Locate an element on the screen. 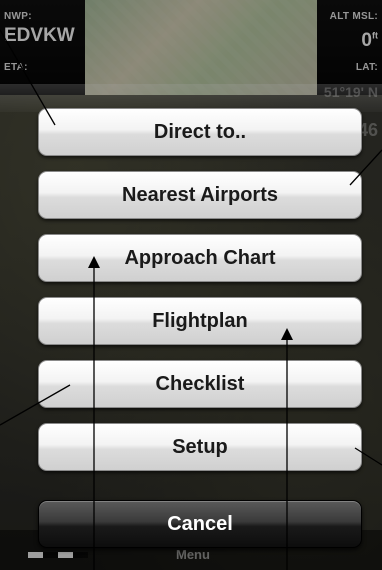  left-instrument-pane: NWP: EDVKW ETA: is located at coordinates (42, 47).